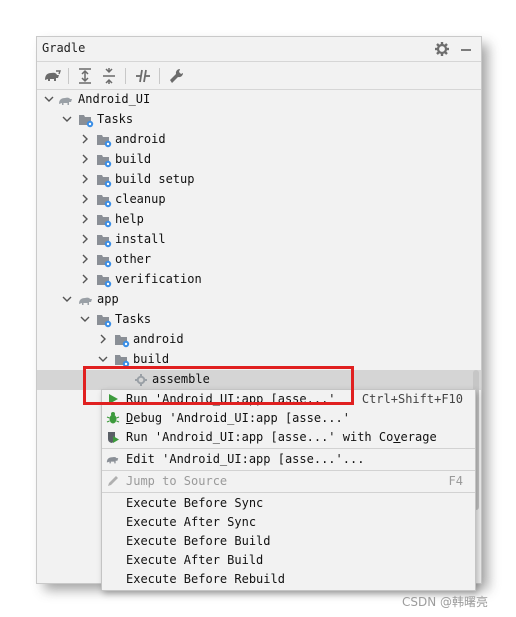  What do you see at coordinates (455, 481) in the screenshot?
I see `jump-shortcut: F4` at bounding box center [455, 481].